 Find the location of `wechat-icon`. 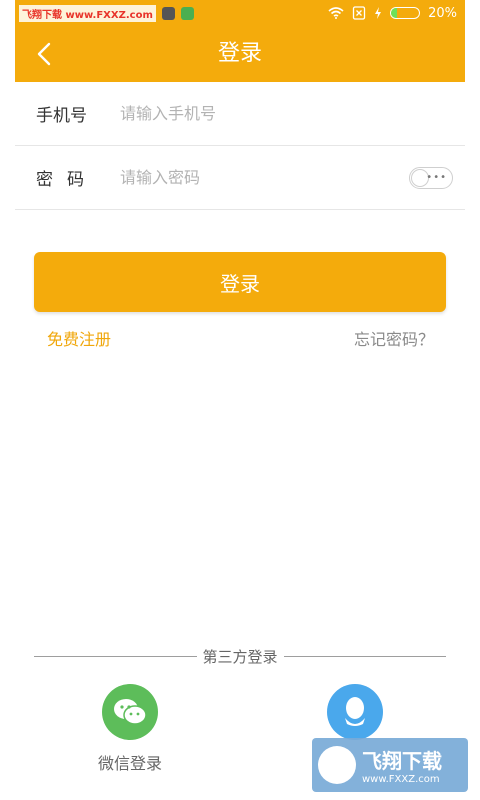

wechat-icon is located at coordinates (130, 712).